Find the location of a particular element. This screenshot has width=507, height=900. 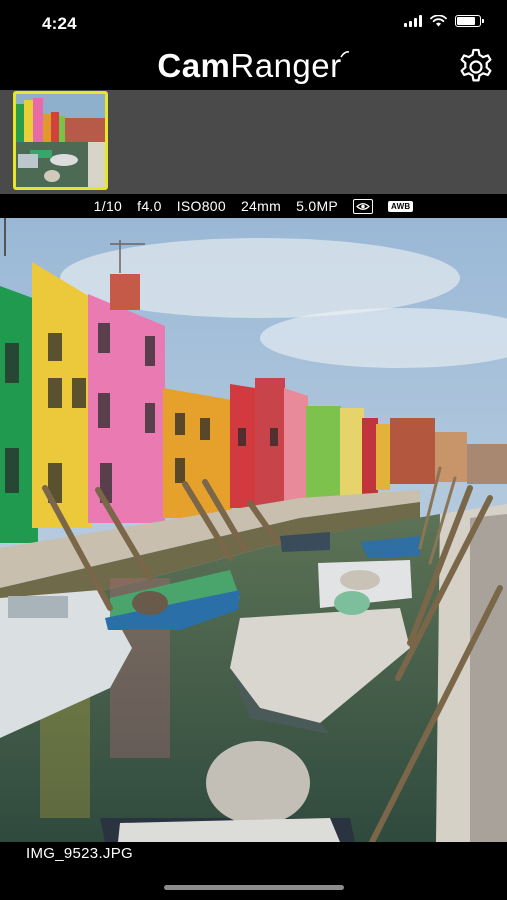

status-indicators is located at coordinates (444, 21).